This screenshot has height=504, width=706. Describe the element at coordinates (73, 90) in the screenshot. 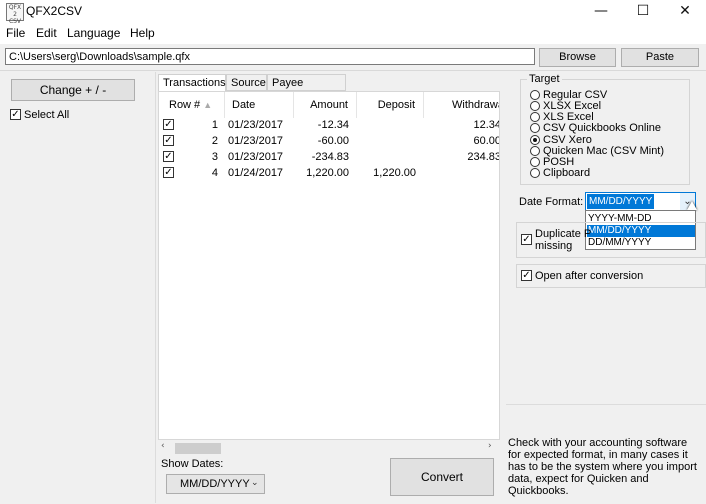

I see `change-sign-button: Change + / -` at that location.